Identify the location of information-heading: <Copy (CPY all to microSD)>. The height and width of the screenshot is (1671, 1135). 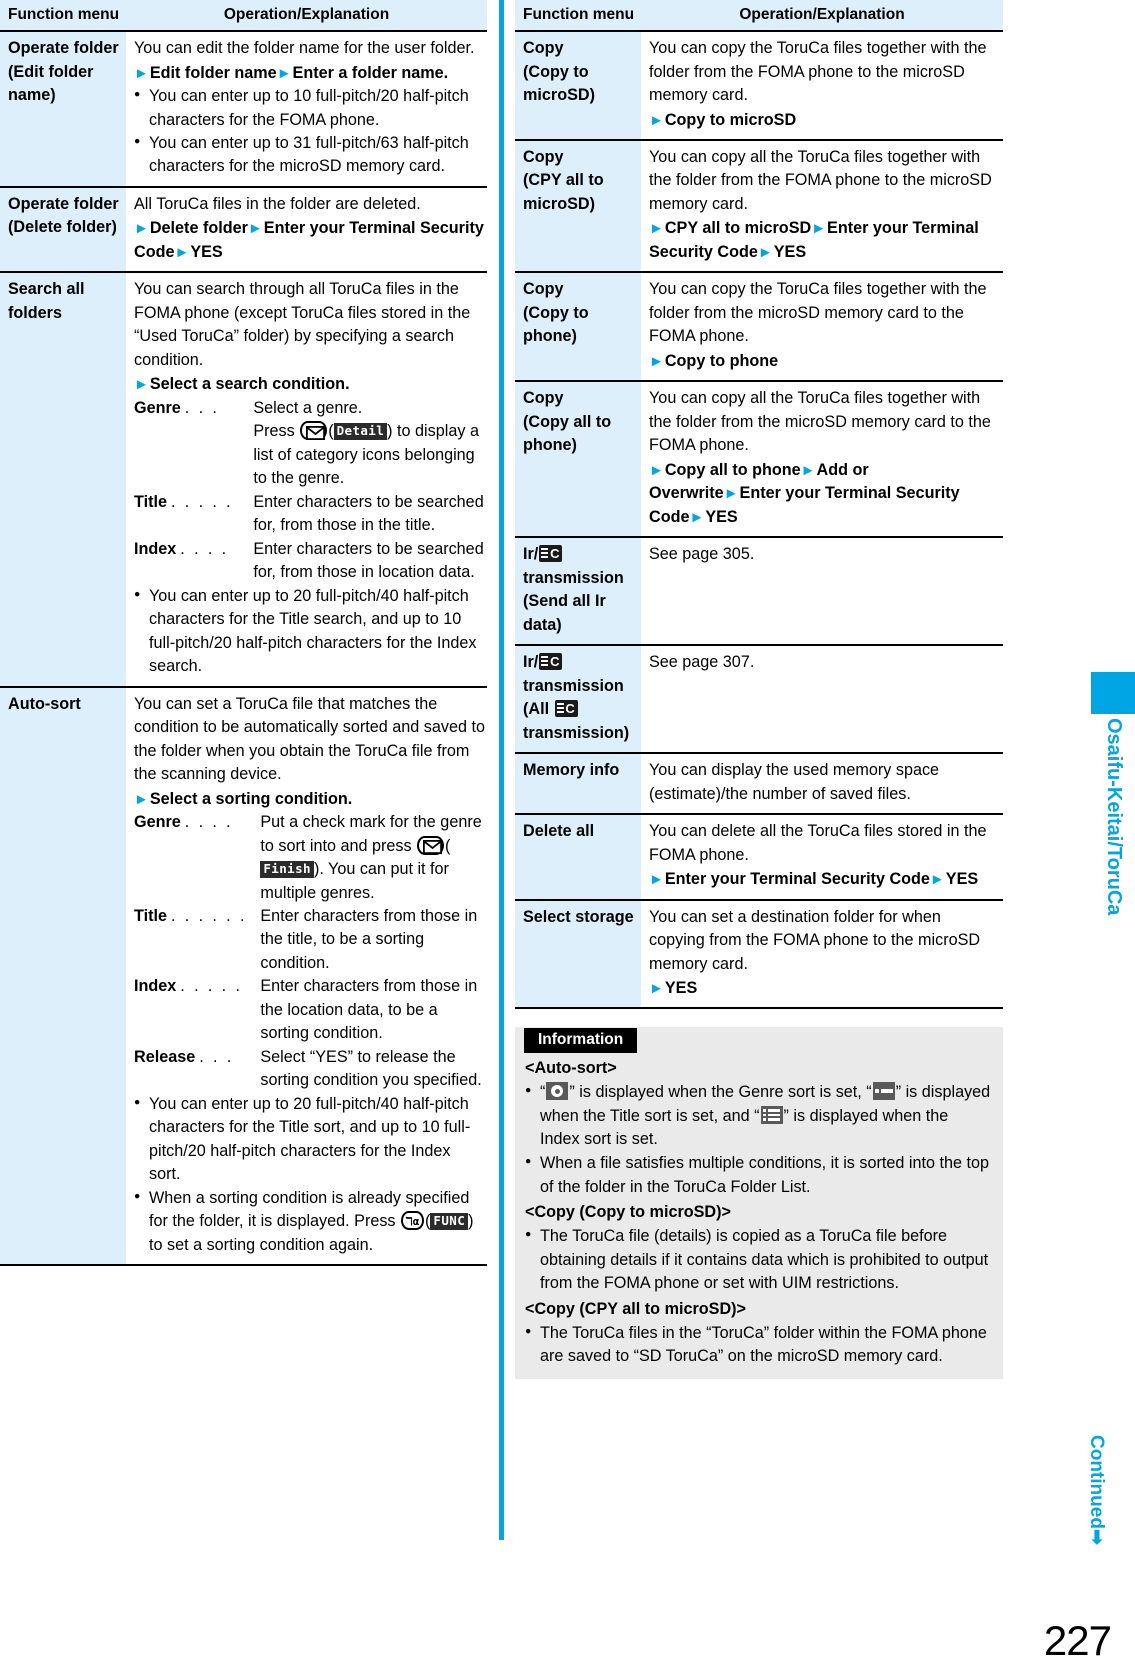
(635, 1309).